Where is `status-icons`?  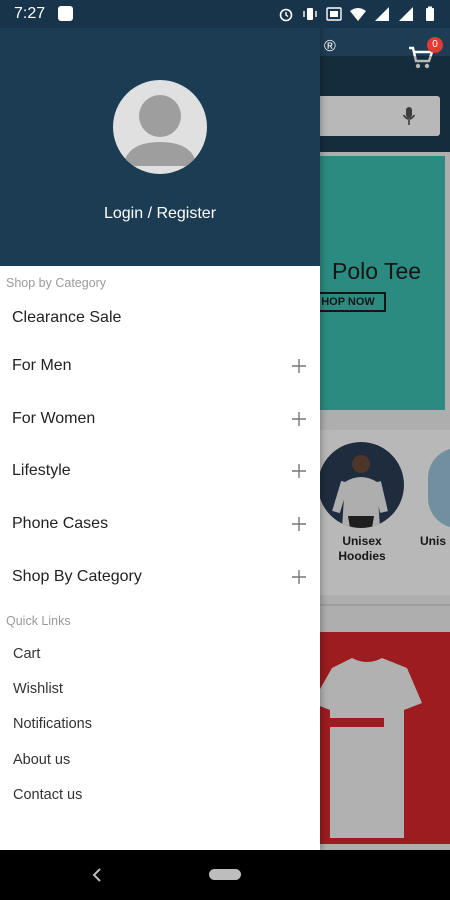
status-icons is located at coordinates (358, 14).